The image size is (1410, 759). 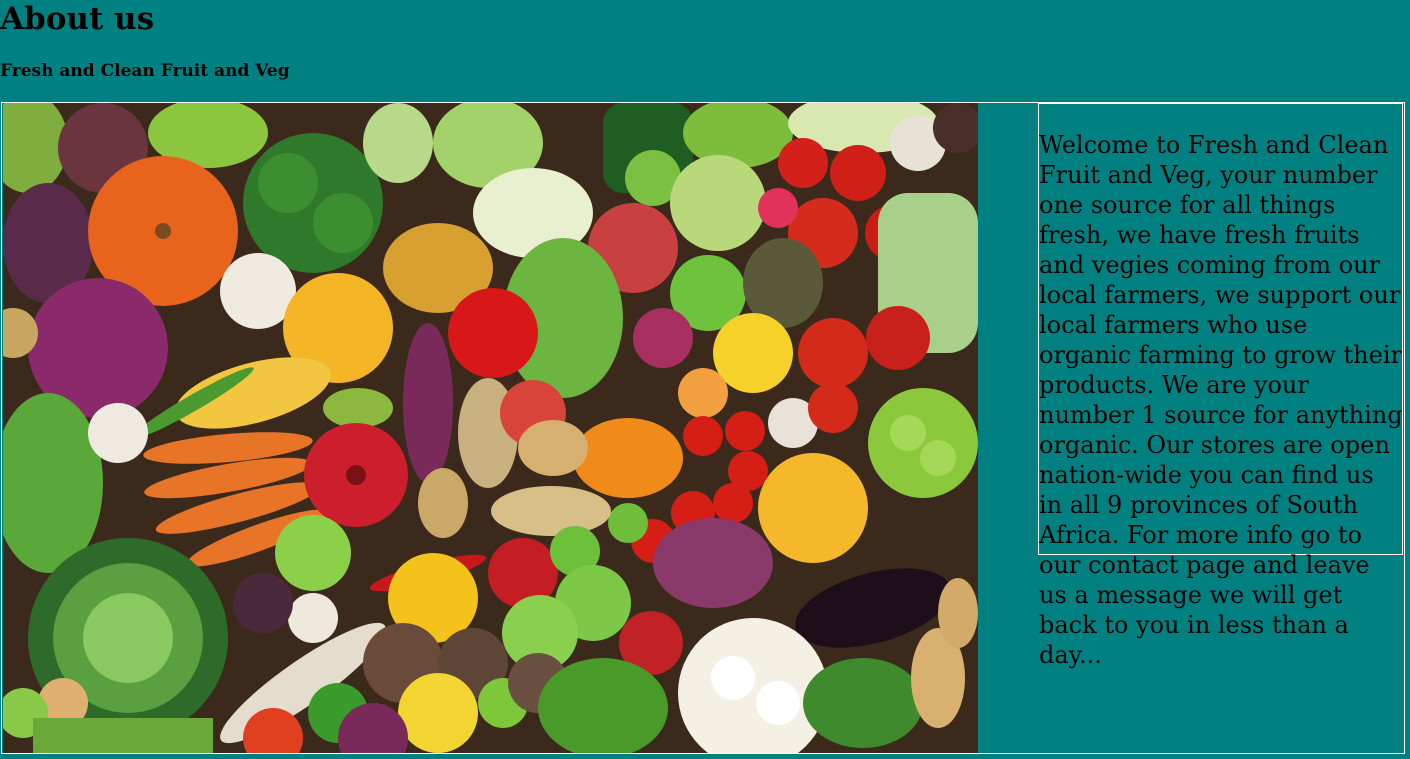 What do you see at coordinates (145, 71) in the screenshot?
I see `page-subtitle: Fresh and Clean Fruit and Veg` at bounding box center [145, 71].